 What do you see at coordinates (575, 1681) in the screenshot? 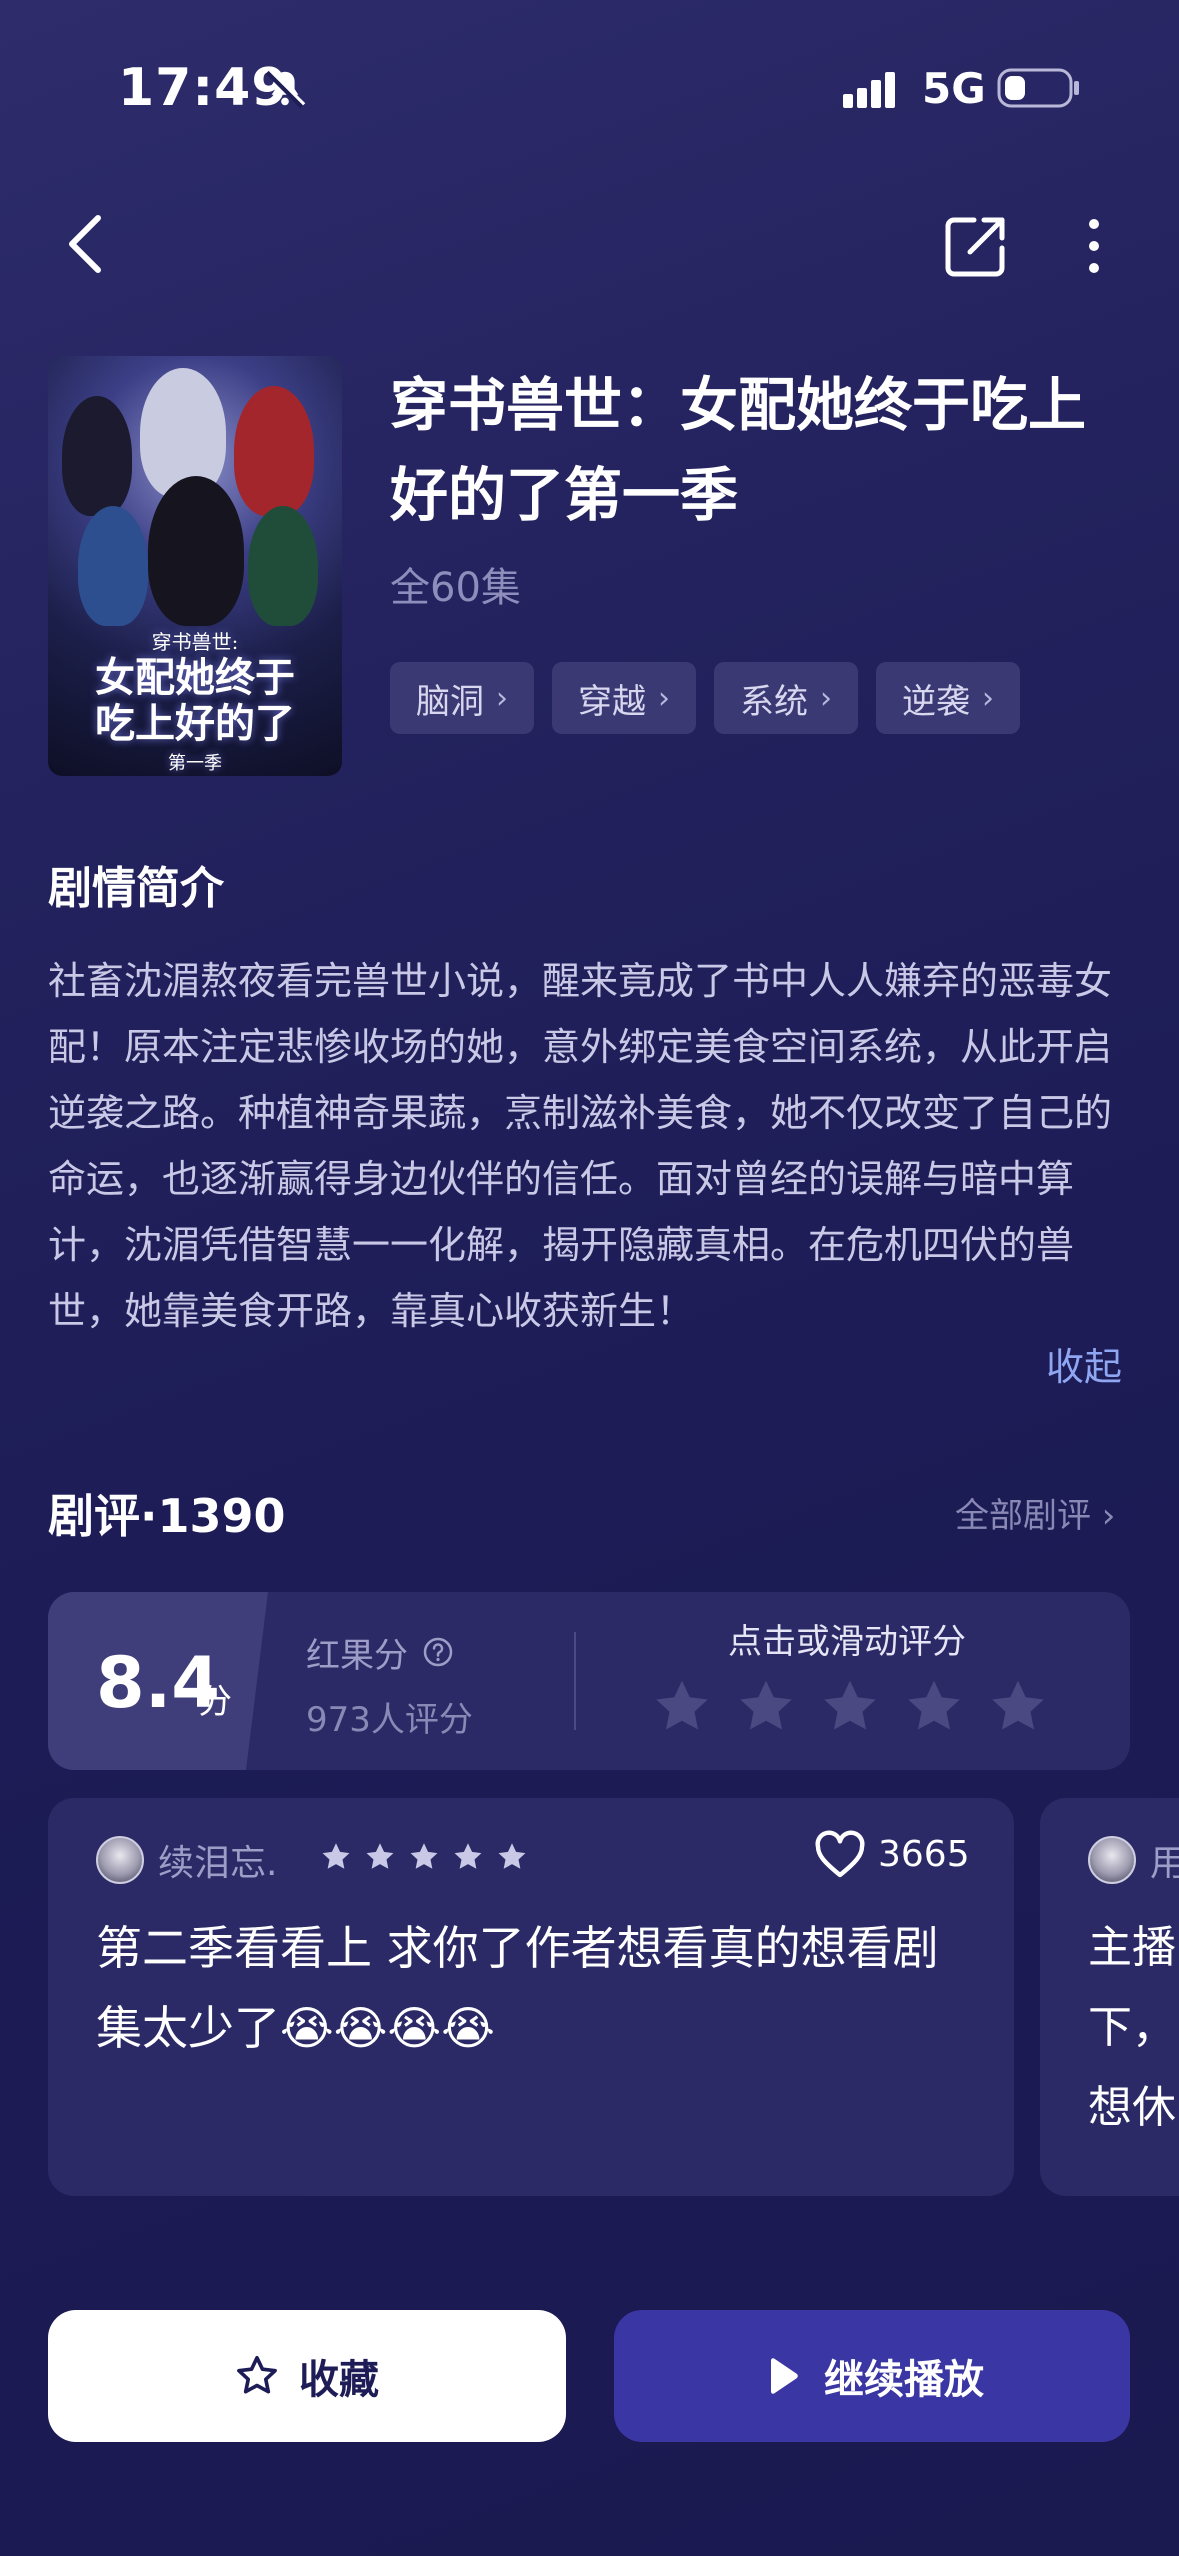
I see `divider` at bounding box center [575, 1681].